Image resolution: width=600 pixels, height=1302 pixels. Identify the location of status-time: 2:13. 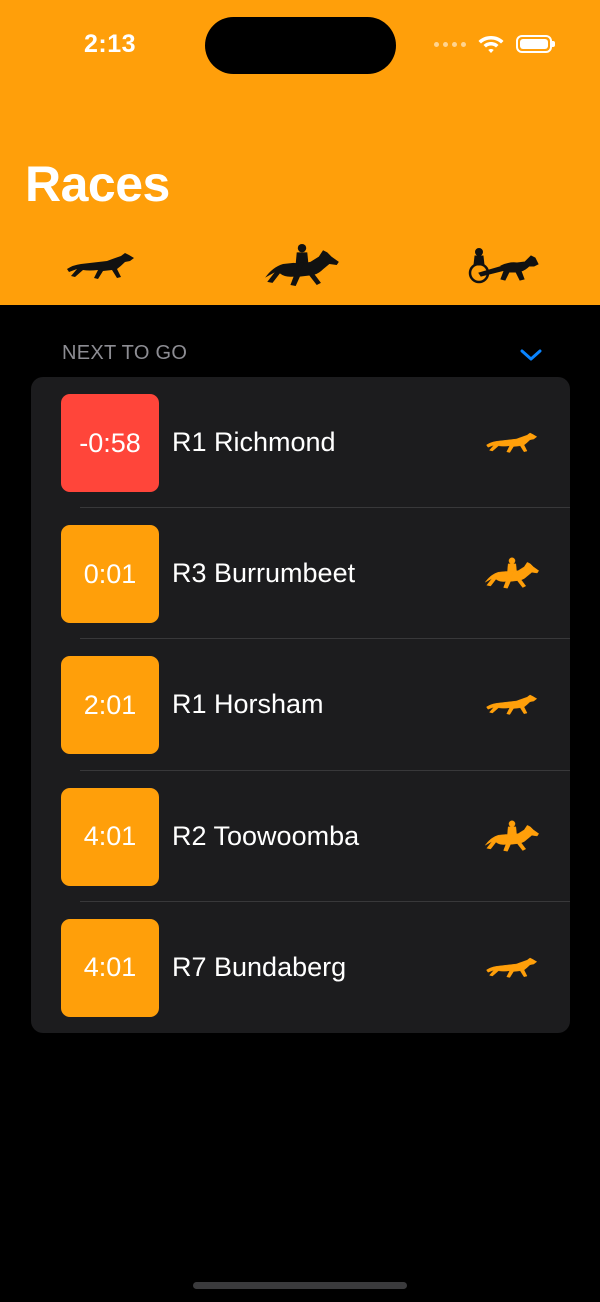
(110, 44).